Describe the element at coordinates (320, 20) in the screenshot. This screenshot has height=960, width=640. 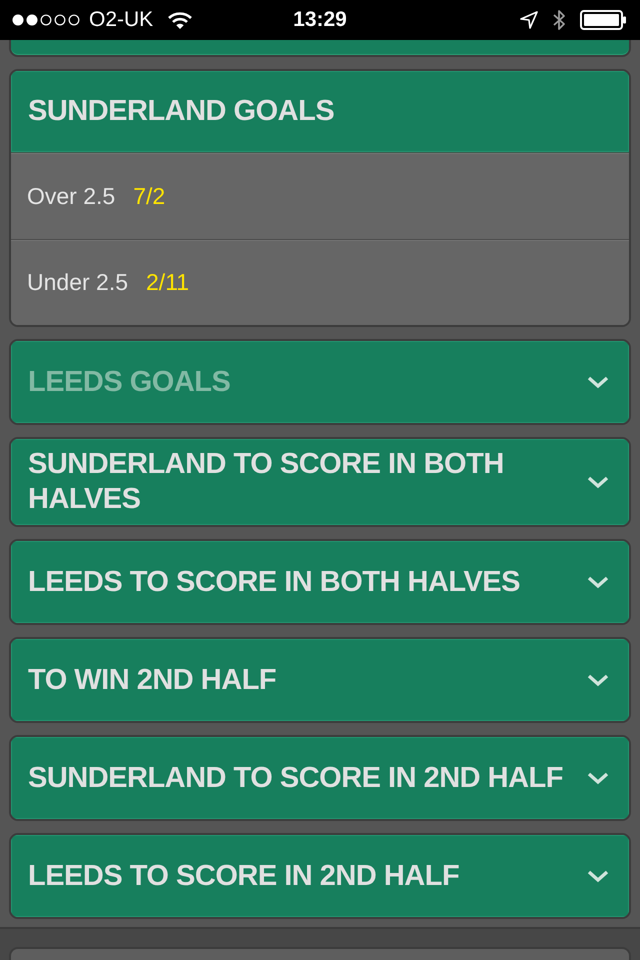
I see `clock-time: 13:29` at that location.